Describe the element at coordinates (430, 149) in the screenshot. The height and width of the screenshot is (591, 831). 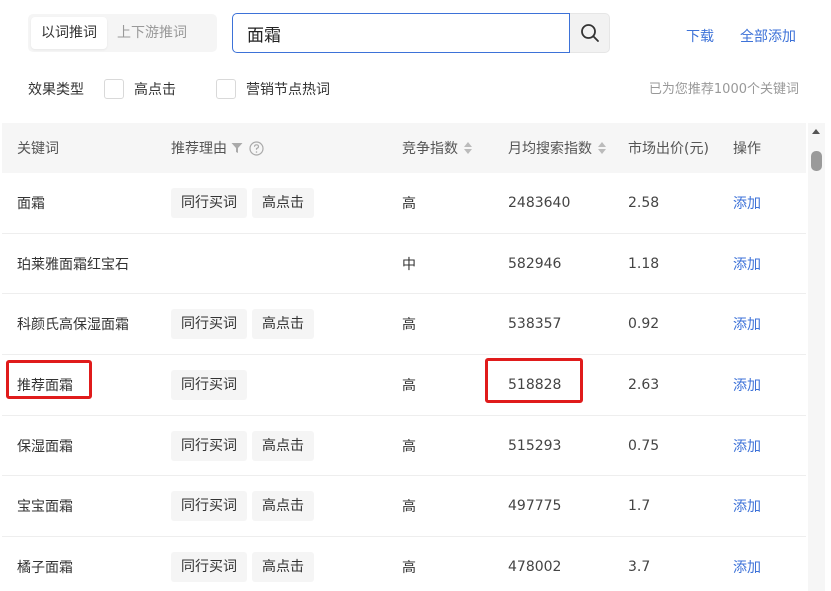
I see `header-competition-label: 竞争指数` at that location.